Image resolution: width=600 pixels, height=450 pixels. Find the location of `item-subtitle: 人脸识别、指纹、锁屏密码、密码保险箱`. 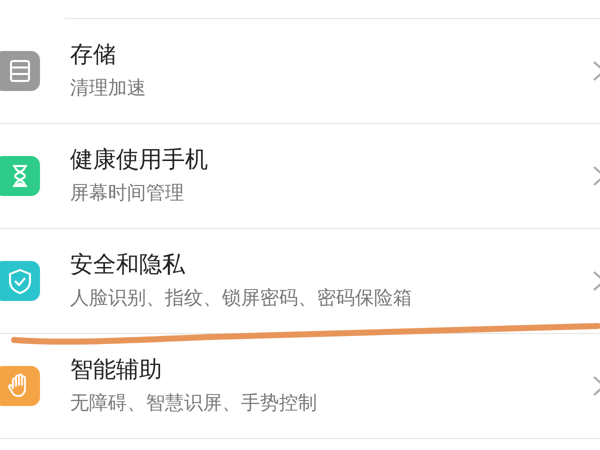

item-subtitle: 人脸识别、指纹、锁屏密码、密码保险箱 is located at coordinates (241, 298).